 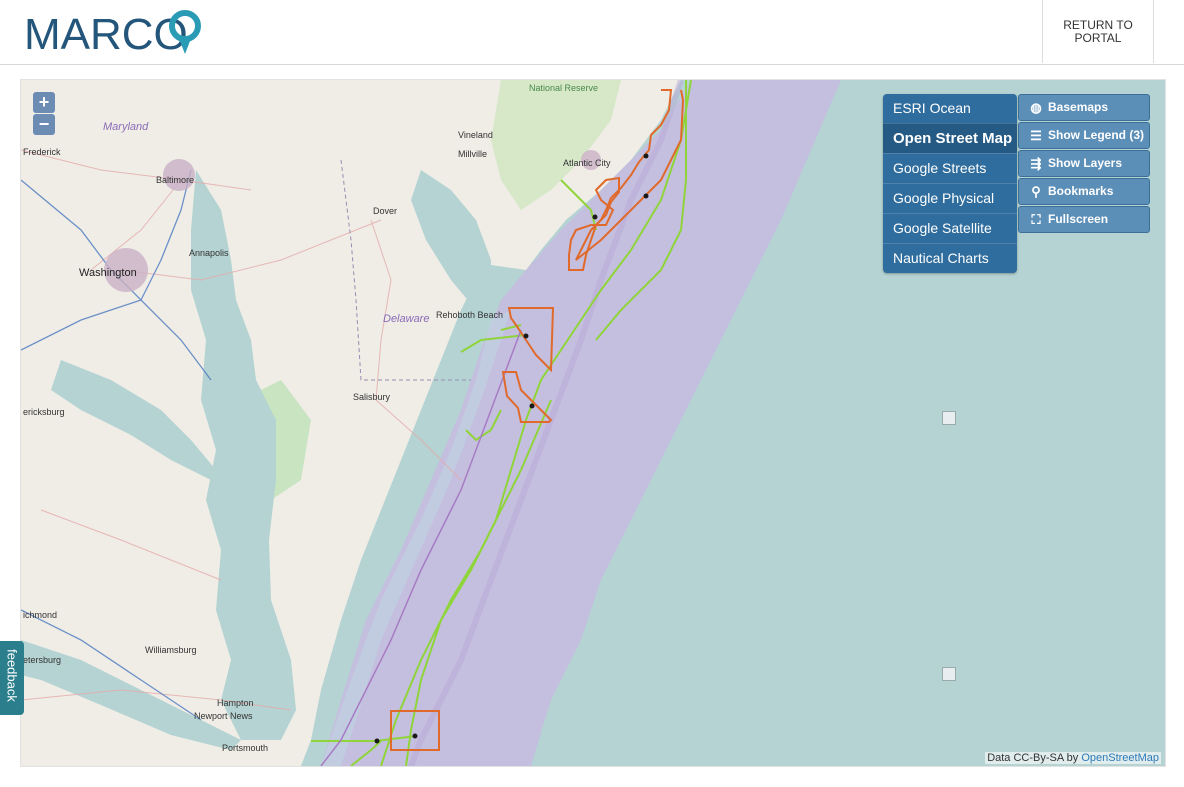 What do you see at coordinates (564, 88) in the screenshot?
I see `label-national-reserve: National Reserve` at bounding box center [564, 88].